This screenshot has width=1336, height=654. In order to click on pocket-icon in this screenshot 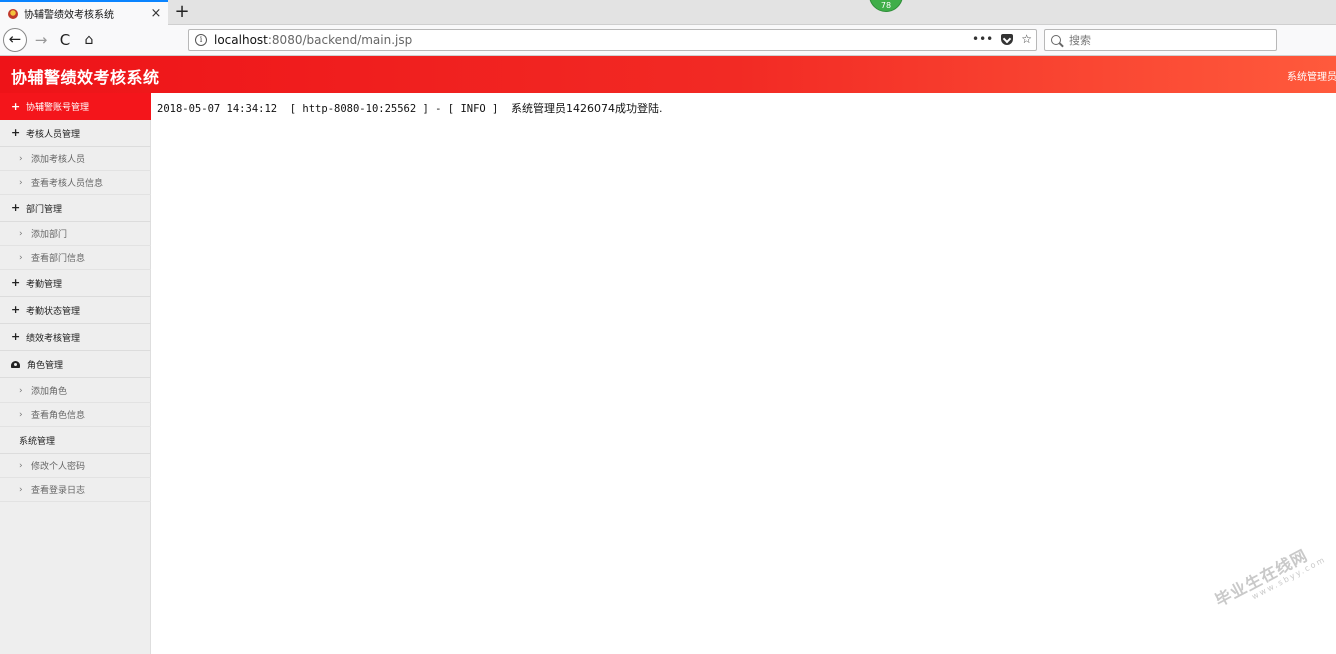, I will do `click(1007, 39)`.